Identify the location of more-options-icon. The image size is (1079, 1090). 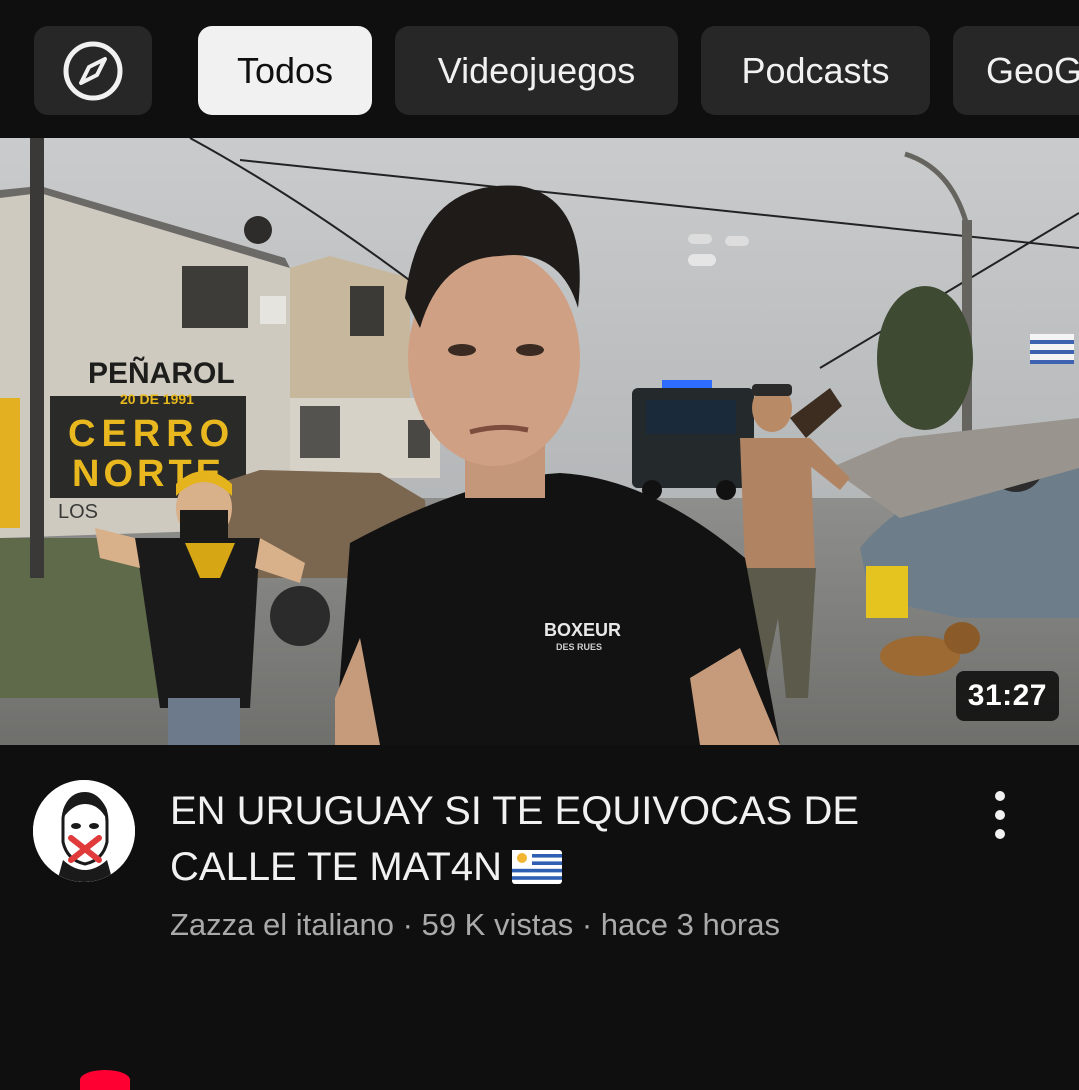
(1000, 815).